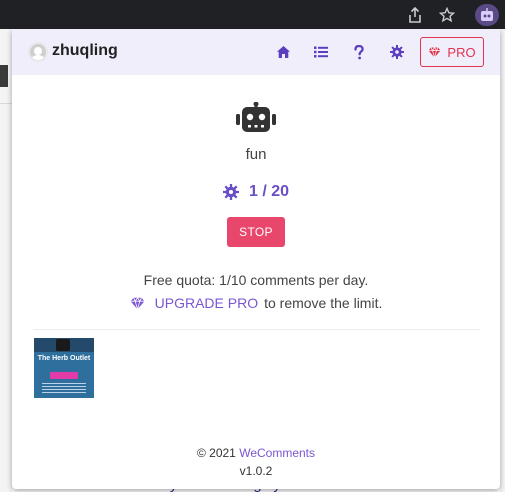 This screenshot has width=505, height=492. Describe the element at coordinates (216, 453) in the screenshot. I see `copyright-text: © 2021` at that location.